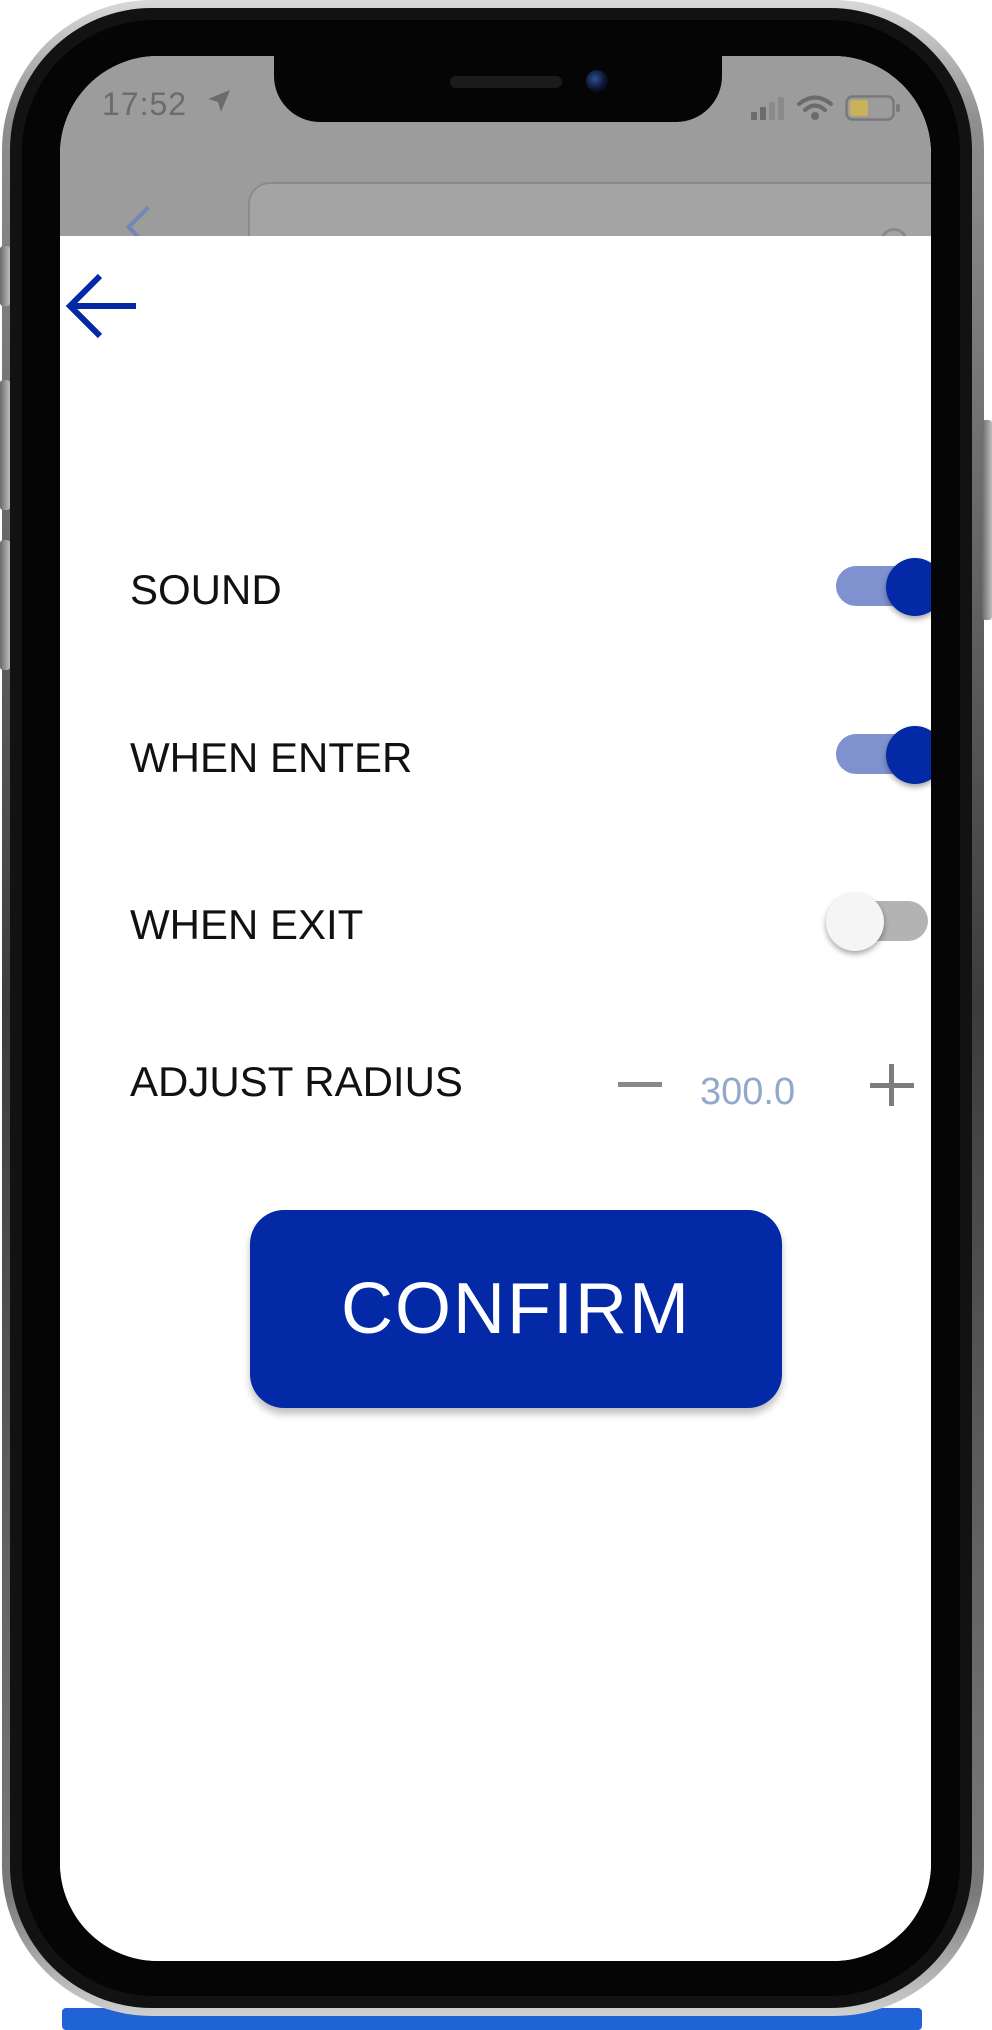  Describe the element at coordinates (296, 1081) in the screenshot. I see `adjust-radius-label: ADJUST RADIUS` at that location.